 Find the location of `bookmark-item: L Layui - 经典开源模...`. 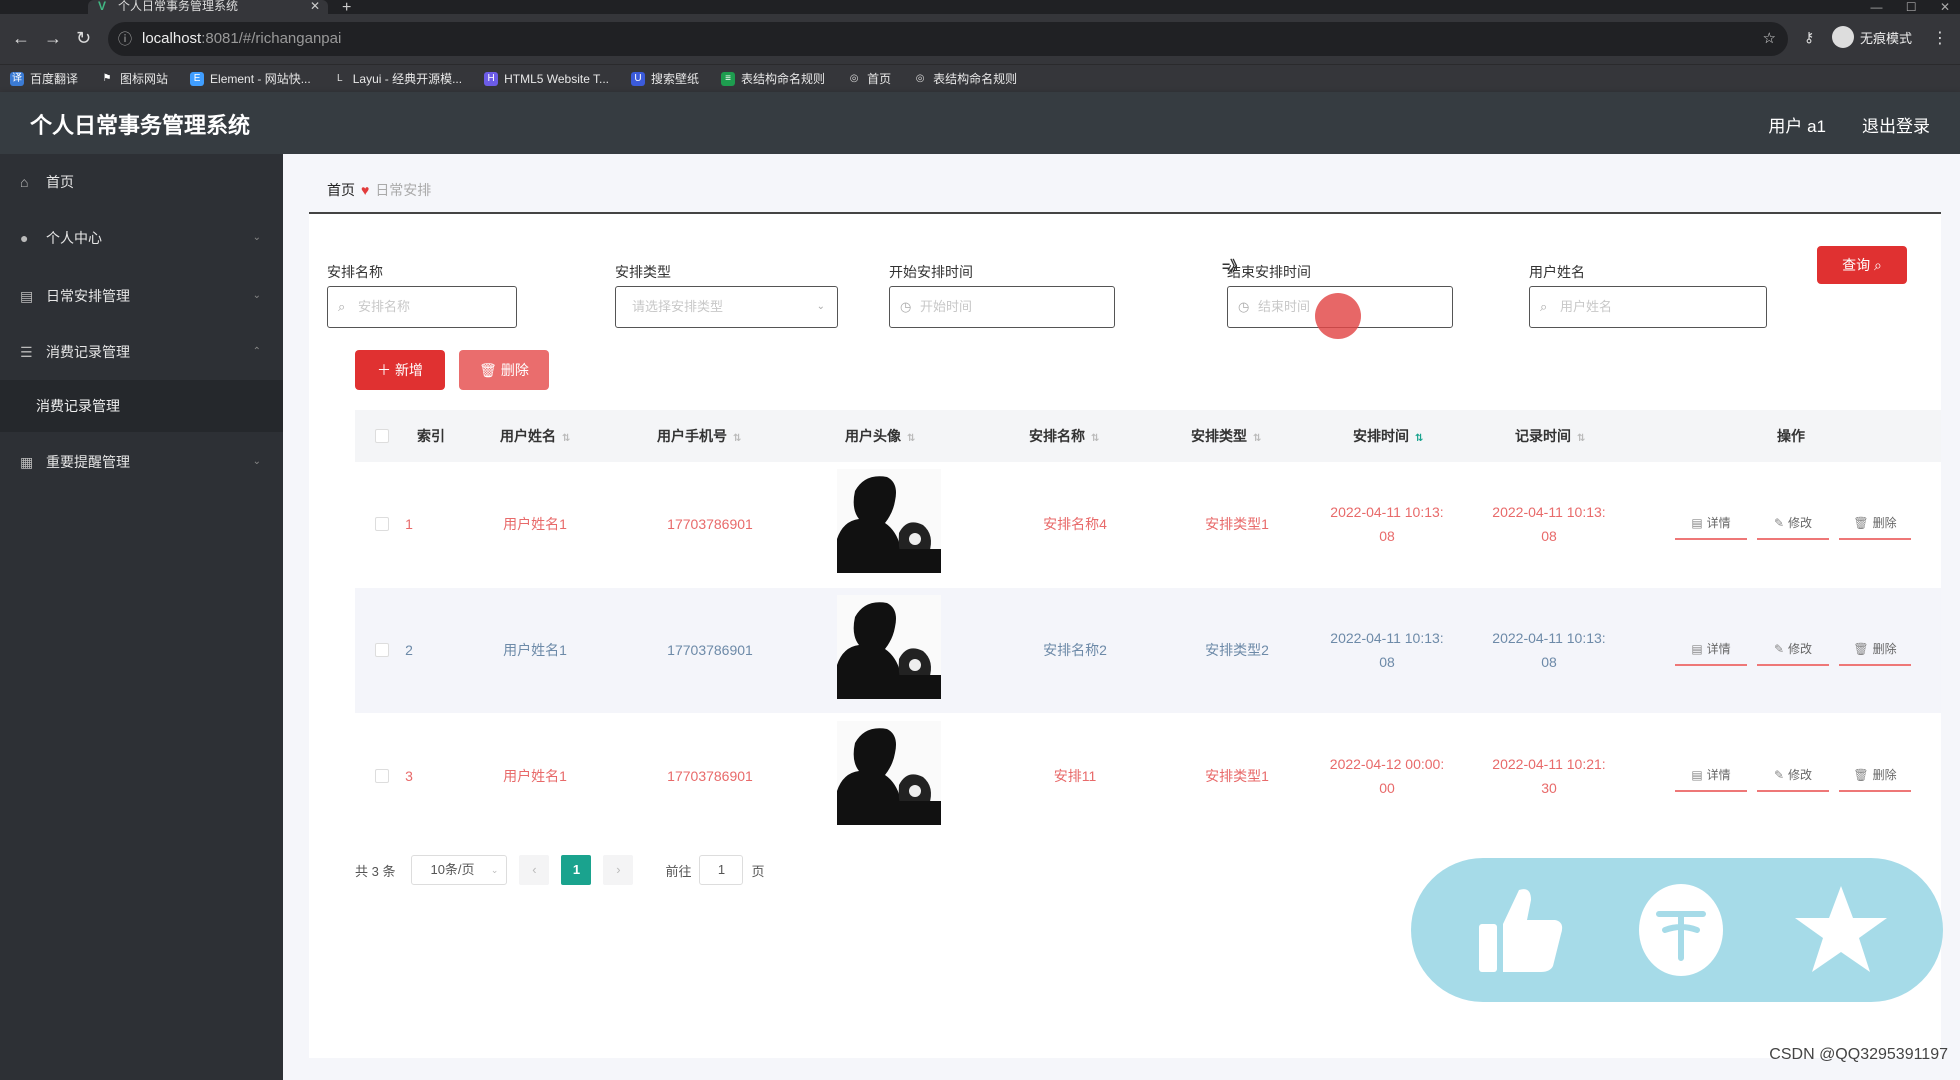

bookmark-item: L Layui - 经典开源模... is located at coordinates (397, 78).